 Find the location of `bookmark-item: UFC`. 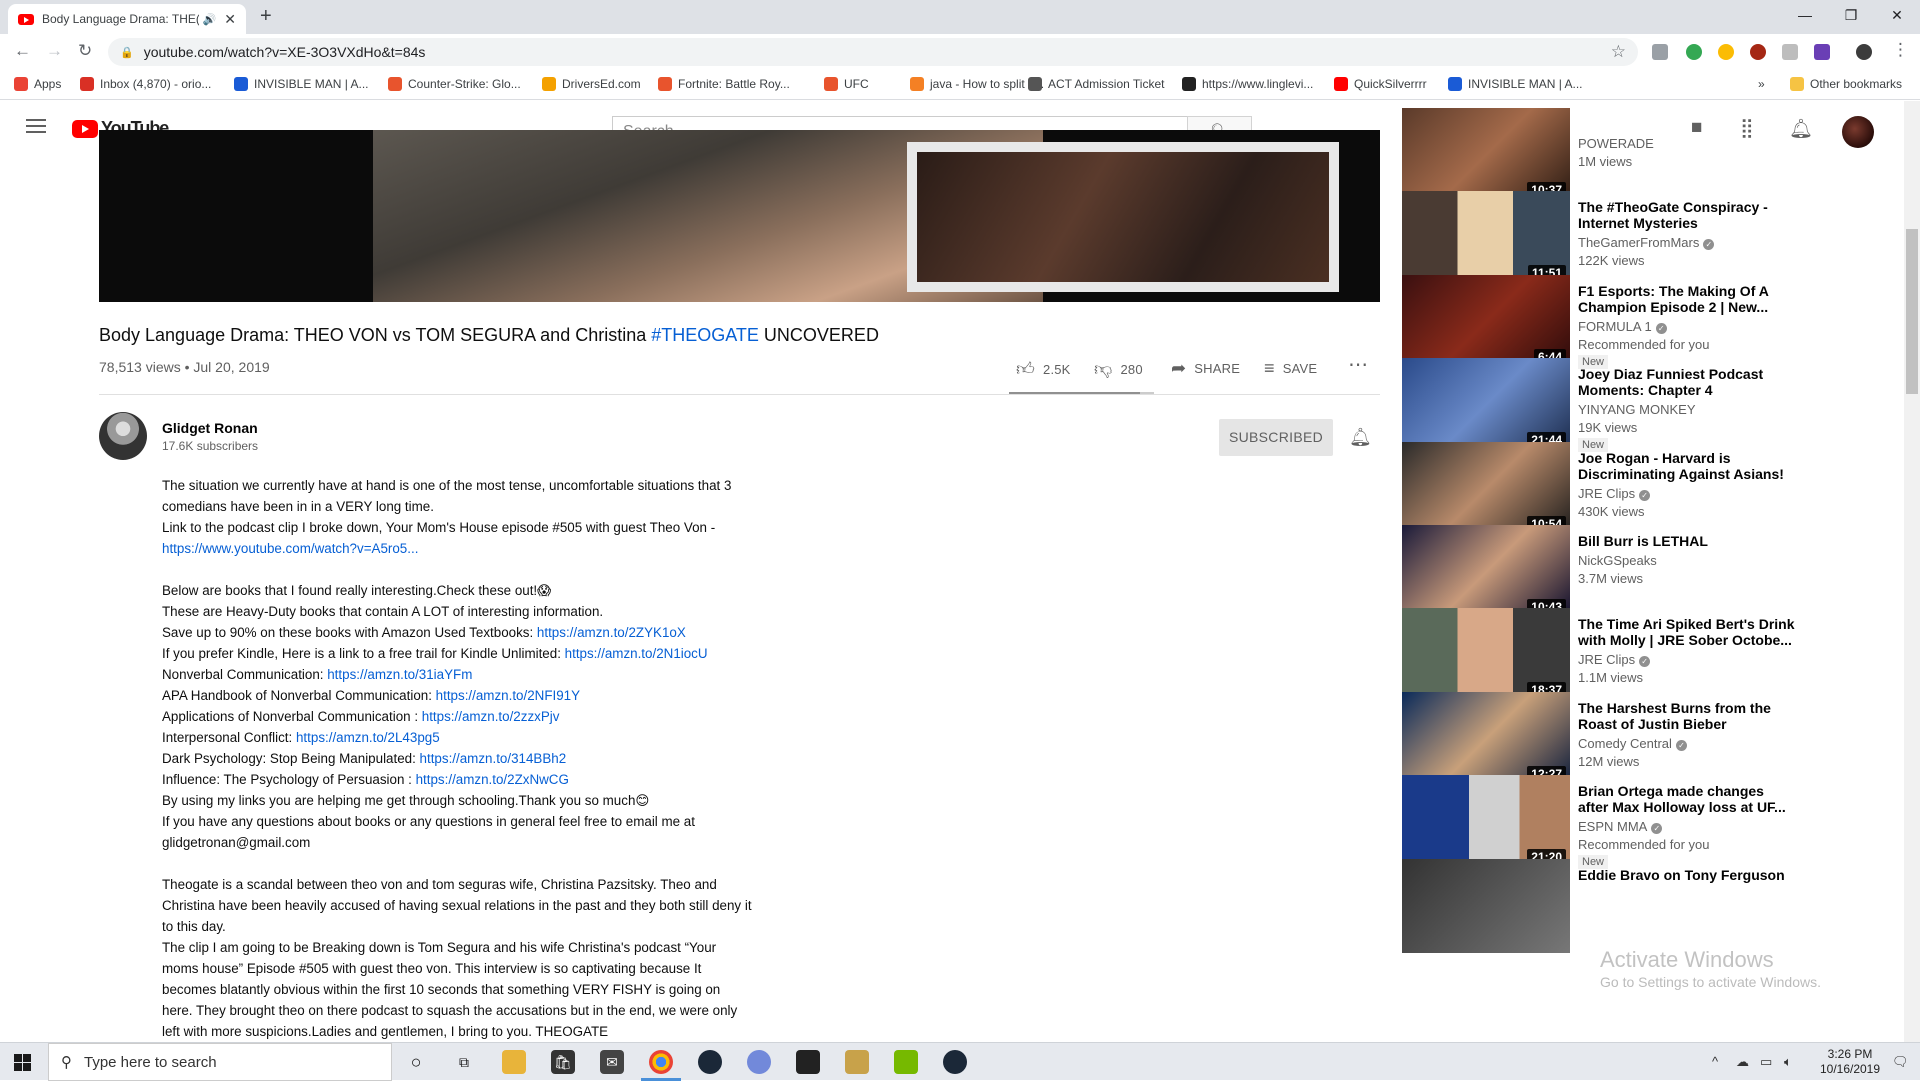

bookmark-item: UFC is located at coordinates (846, 84).